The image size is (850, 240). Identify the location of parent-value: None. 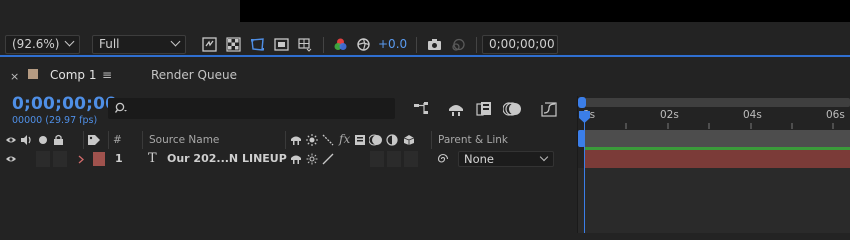
(479, 159).